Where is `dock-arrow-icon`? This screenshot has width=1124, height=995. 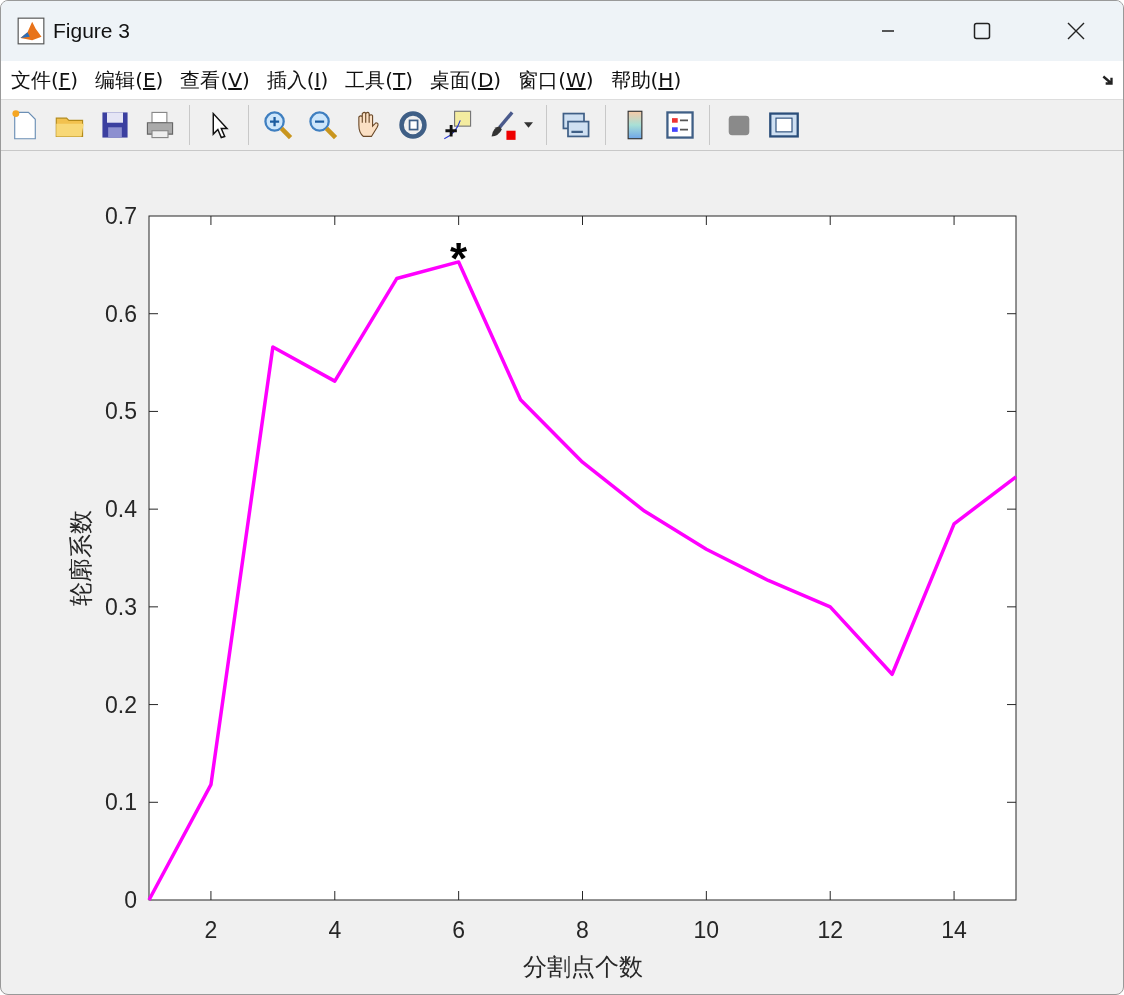
dock-arrow-icon is located at coordinates (1108, 80).